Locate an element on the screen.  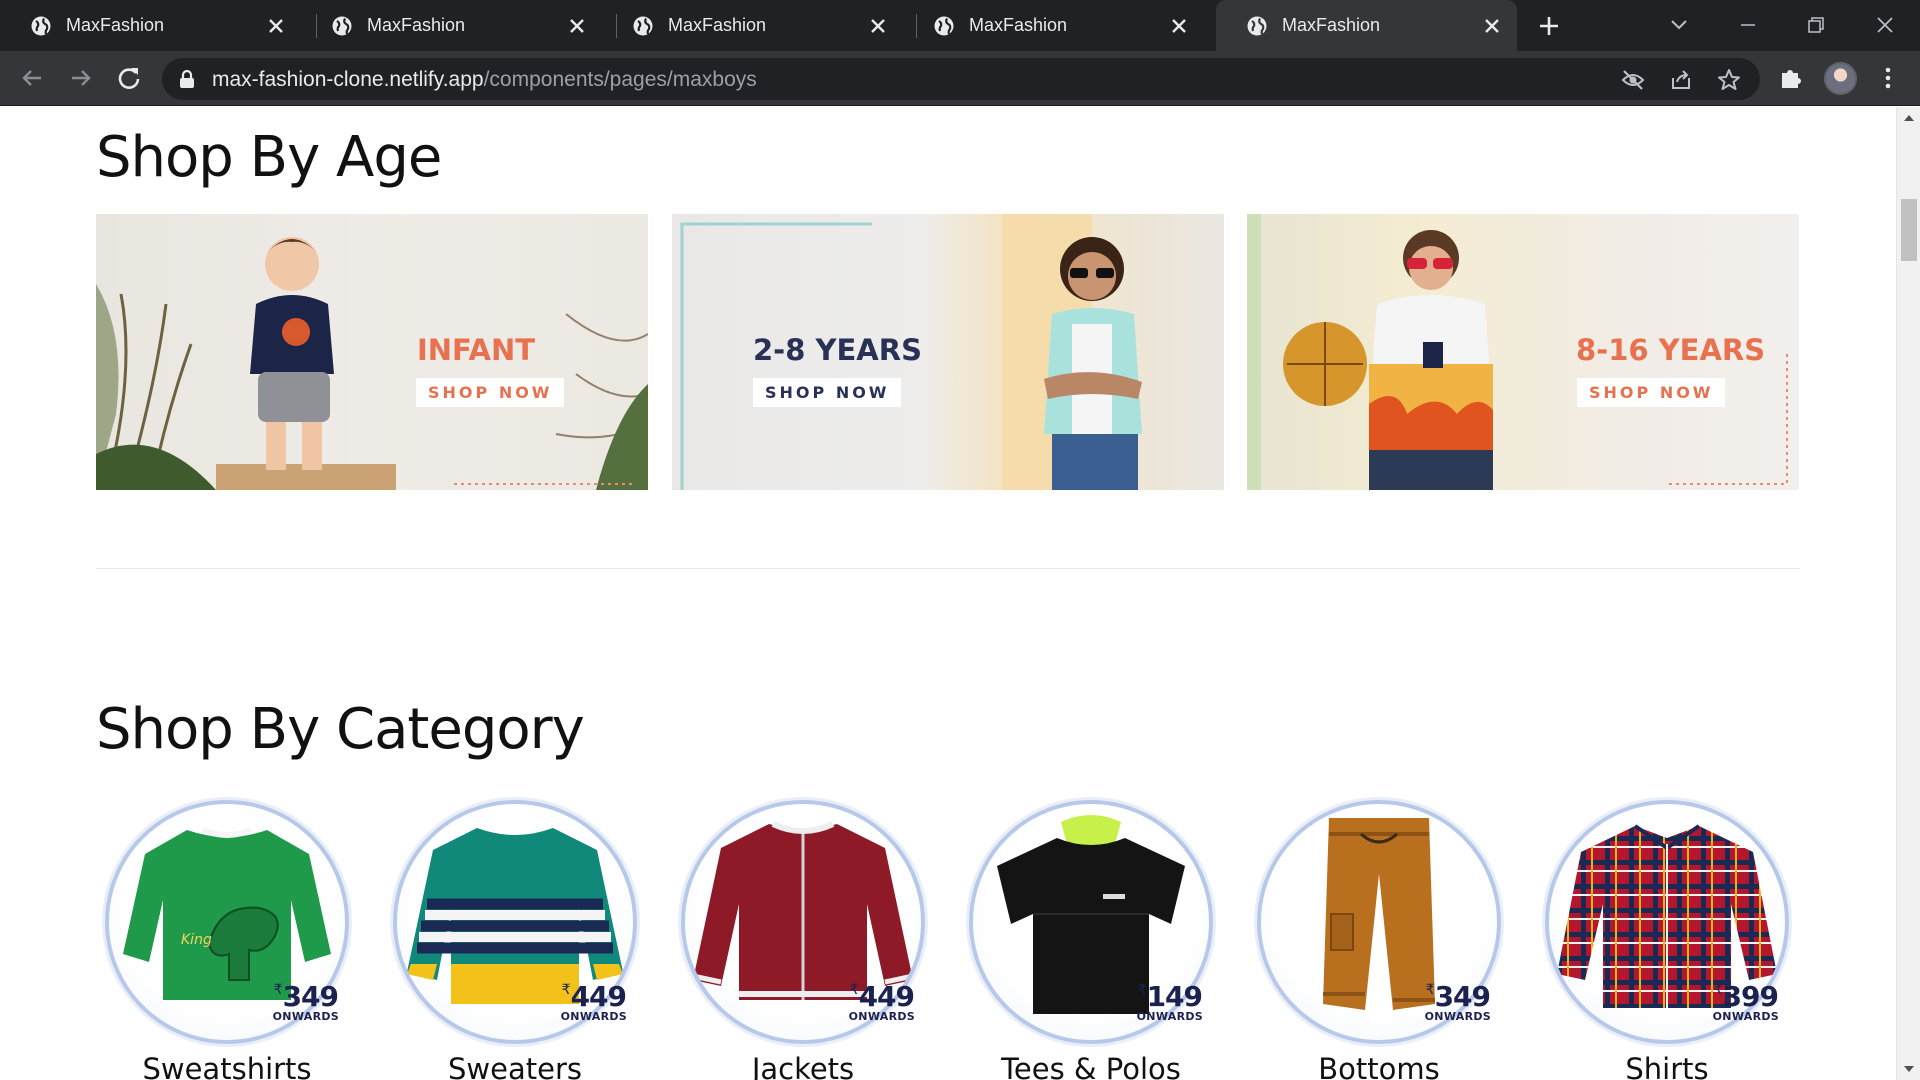
page-scrollbar is located at coordinates (1908, 593).